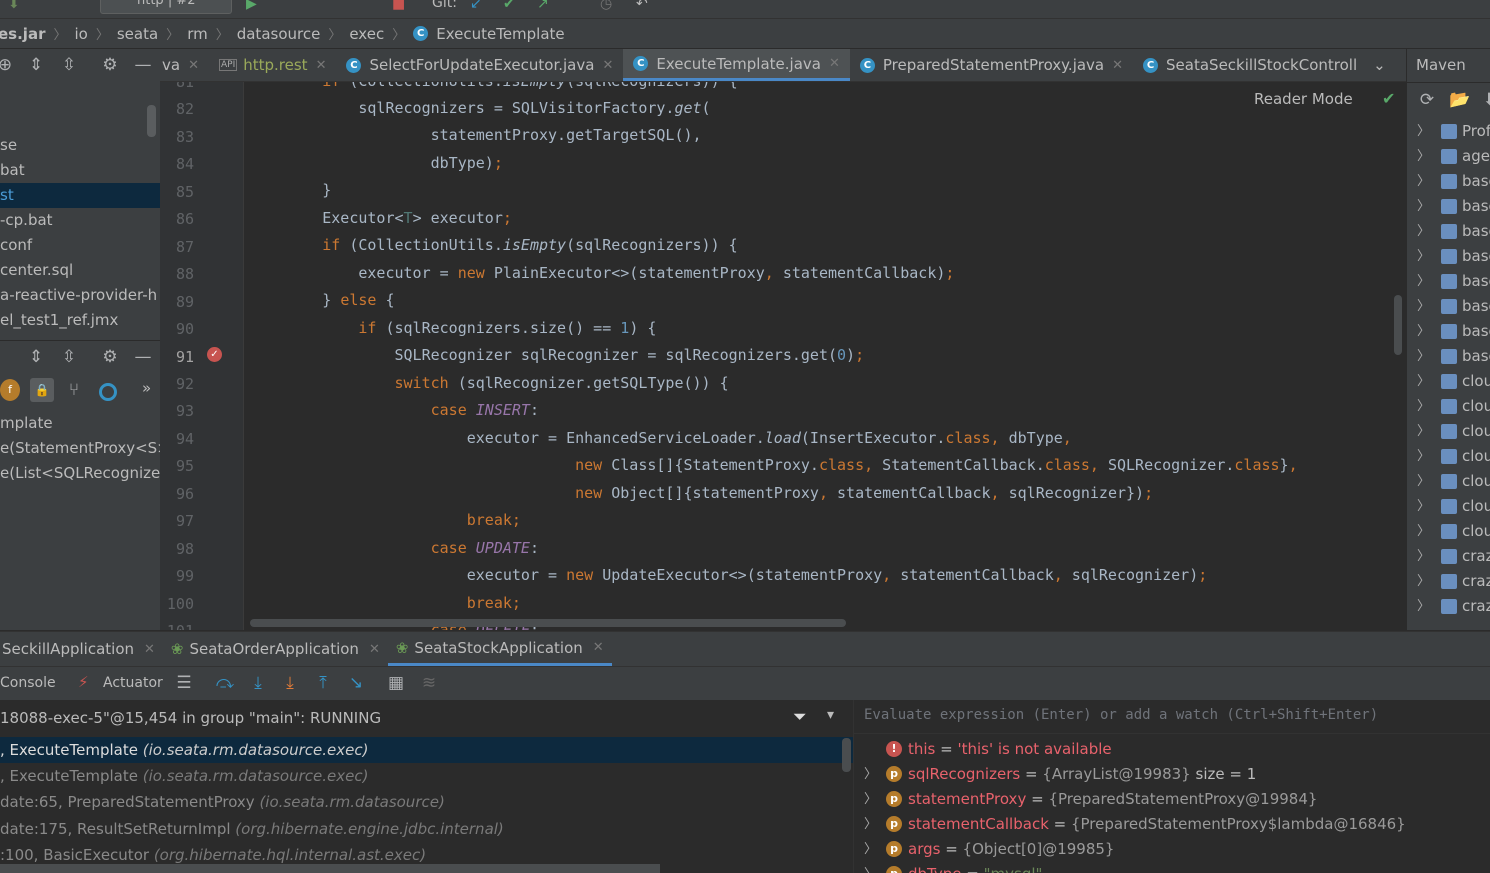 This screenshot has height=873, width=1490. What do you see at coordinates (323, 683) in the screenshot?
I see `step-out-icon: ⤒` at bounding box center [323, 683].